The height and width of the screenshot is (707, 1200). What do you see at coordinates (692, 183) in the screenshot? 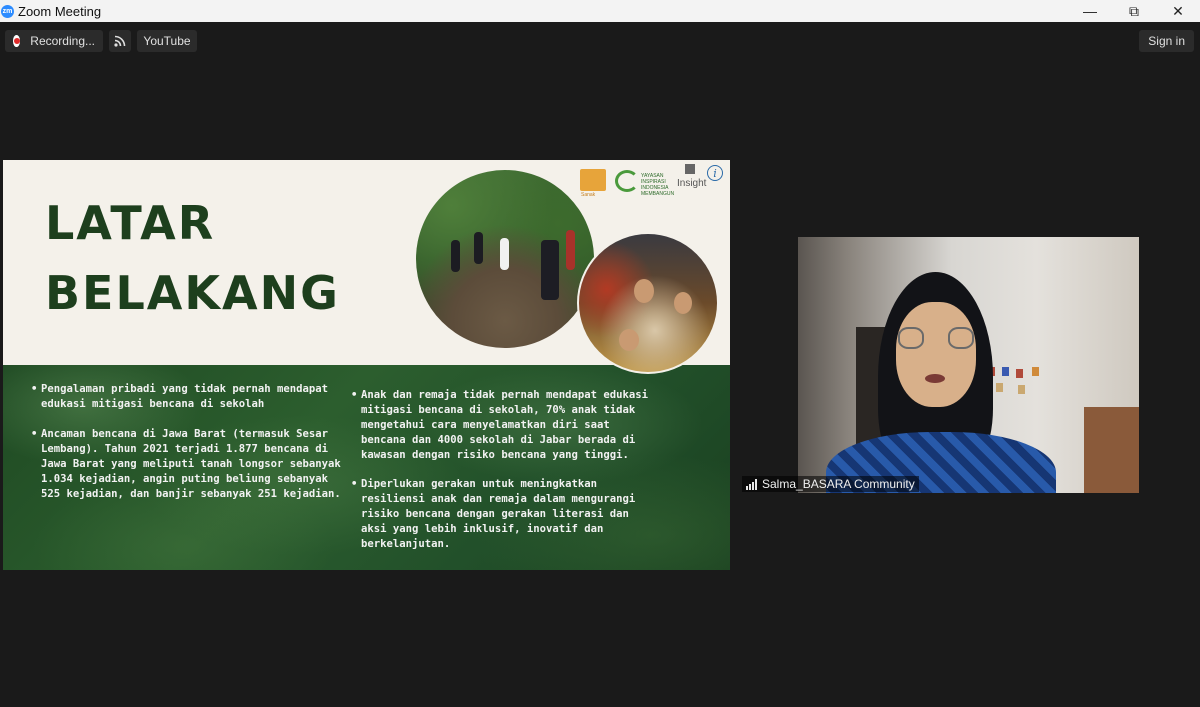
I see `insight-logo-text: Insight` at bounding box center [692, 183].